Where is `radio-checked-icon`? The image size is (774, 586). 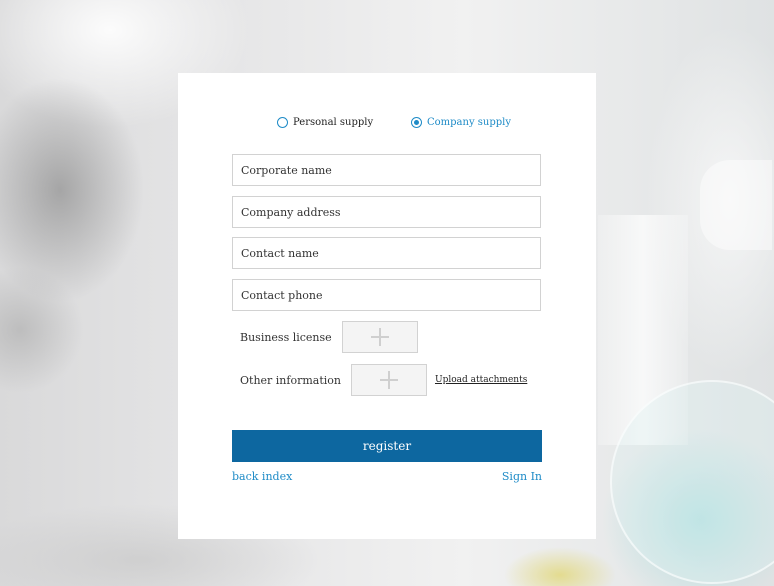
radio-checked-icon is located at coordinates (416, 122).